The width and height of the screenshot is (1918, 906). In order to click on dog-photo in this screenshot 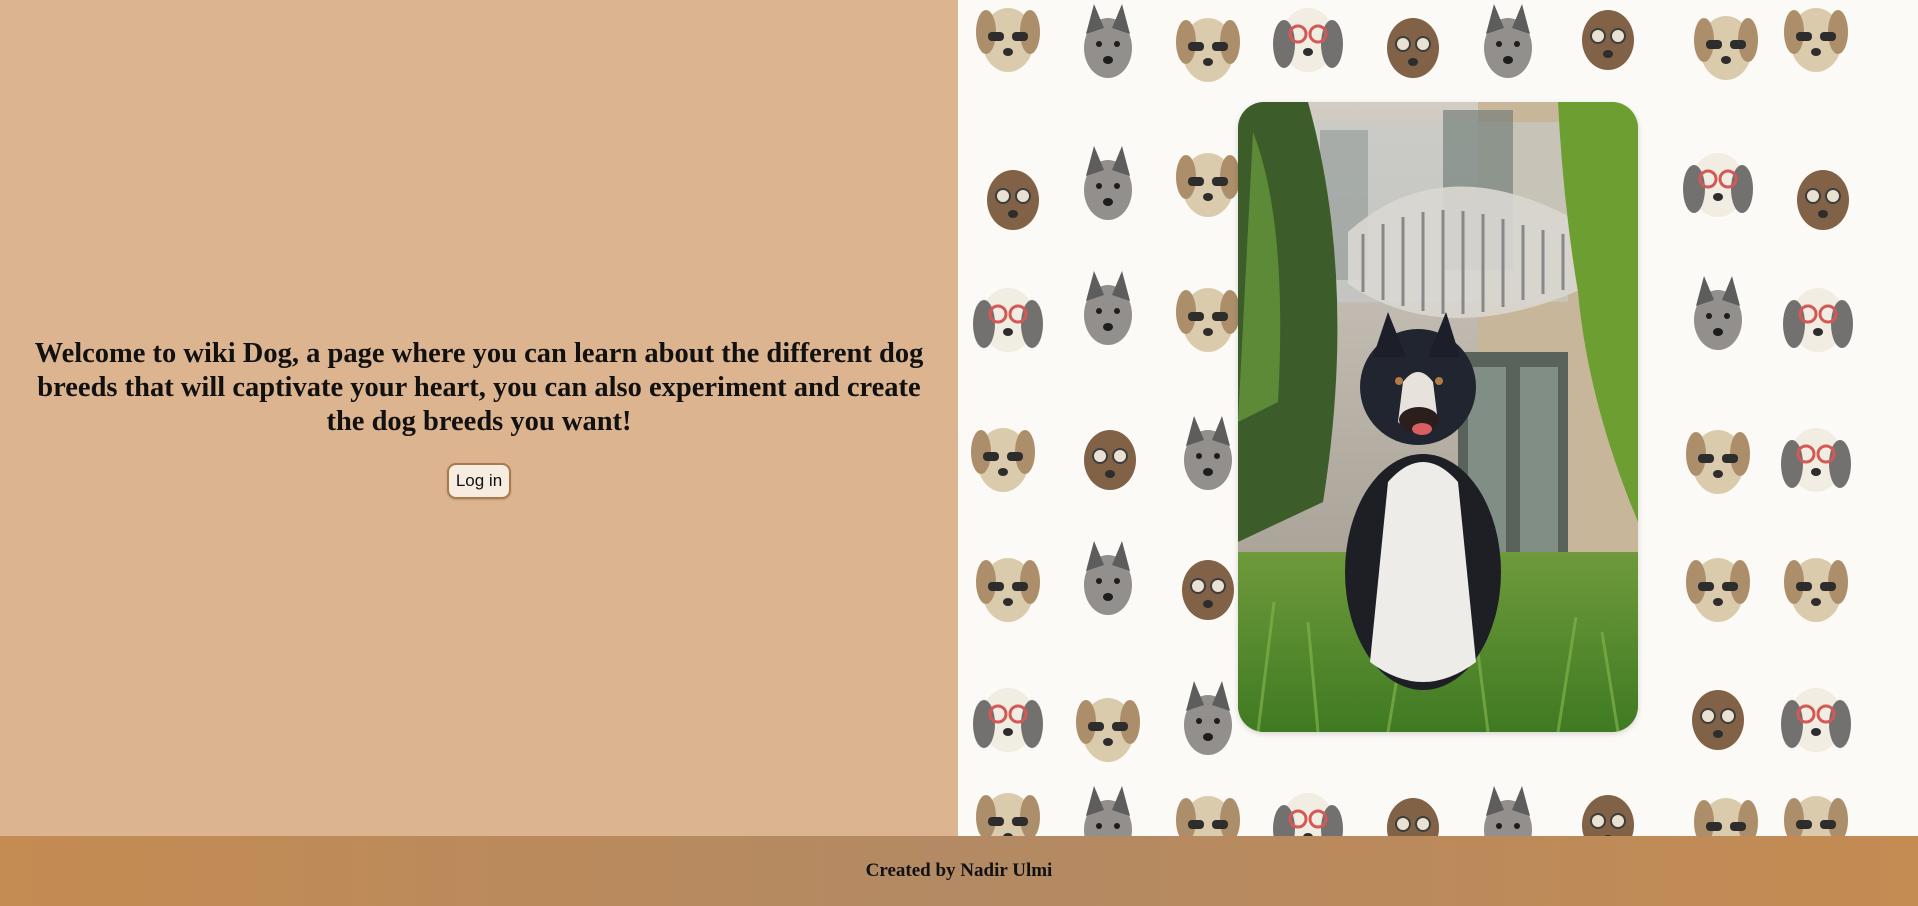, I will do `click(1438, 417)`.